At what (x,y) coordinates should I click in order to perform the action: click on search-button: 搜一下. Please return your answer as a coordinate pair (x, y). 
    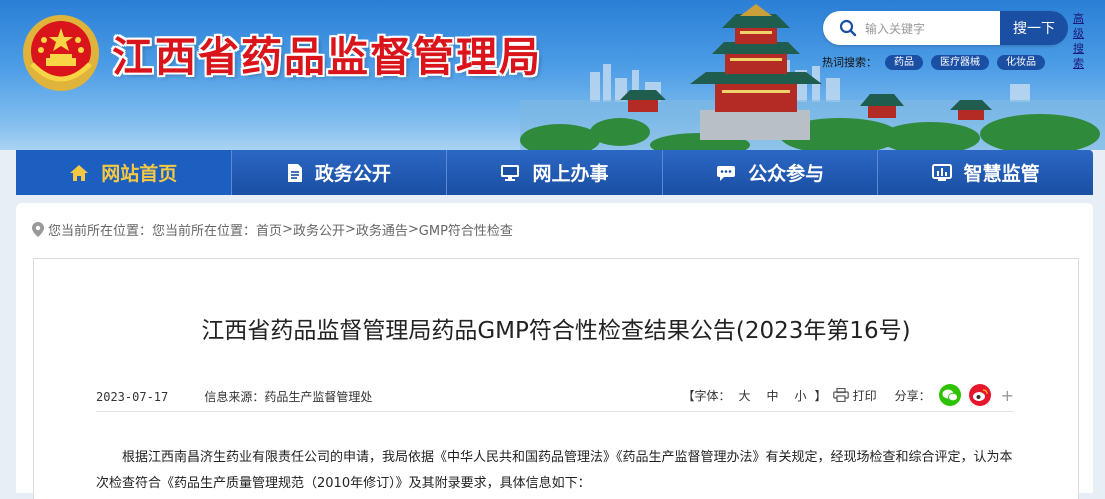
    Looking at the image, I should click on (1034, 28).